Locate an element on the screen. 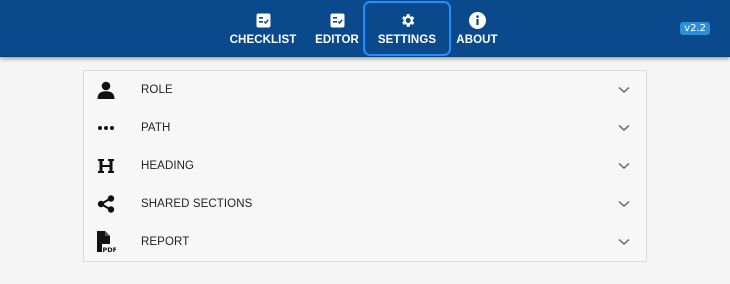 The image size is (730, 284). person-icon is located at coordinates (106, 90).